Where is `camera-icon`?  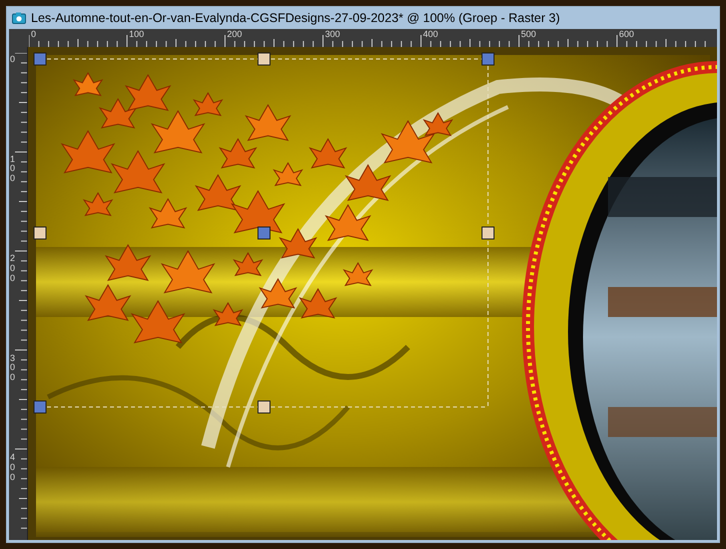
camera-icon is located at coordinates (19, 18).